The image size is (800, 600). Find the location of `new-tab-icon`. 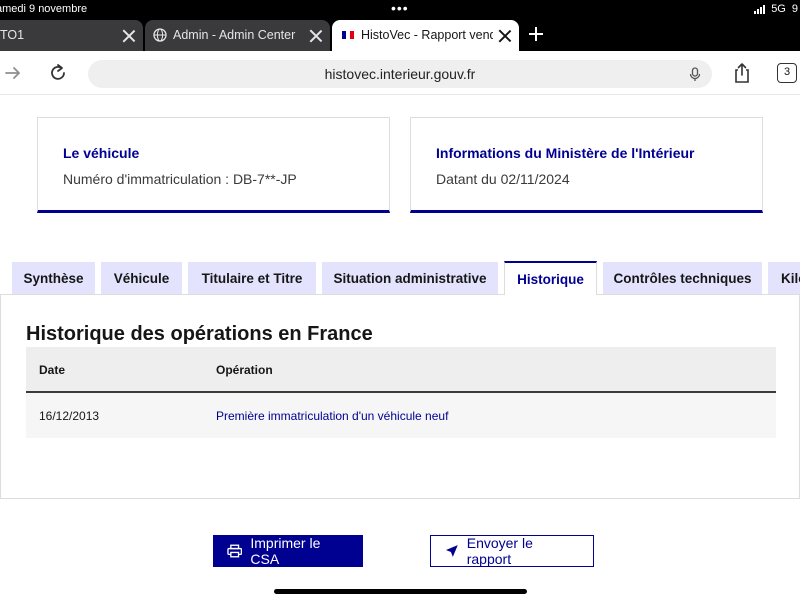

new-tab-icon is located at coordinates (536, 34).